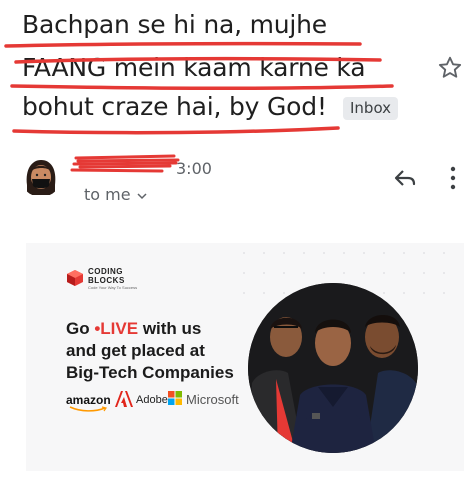  I want to click on brand-tagline: Code Your Way To Success, so click(113, 287).